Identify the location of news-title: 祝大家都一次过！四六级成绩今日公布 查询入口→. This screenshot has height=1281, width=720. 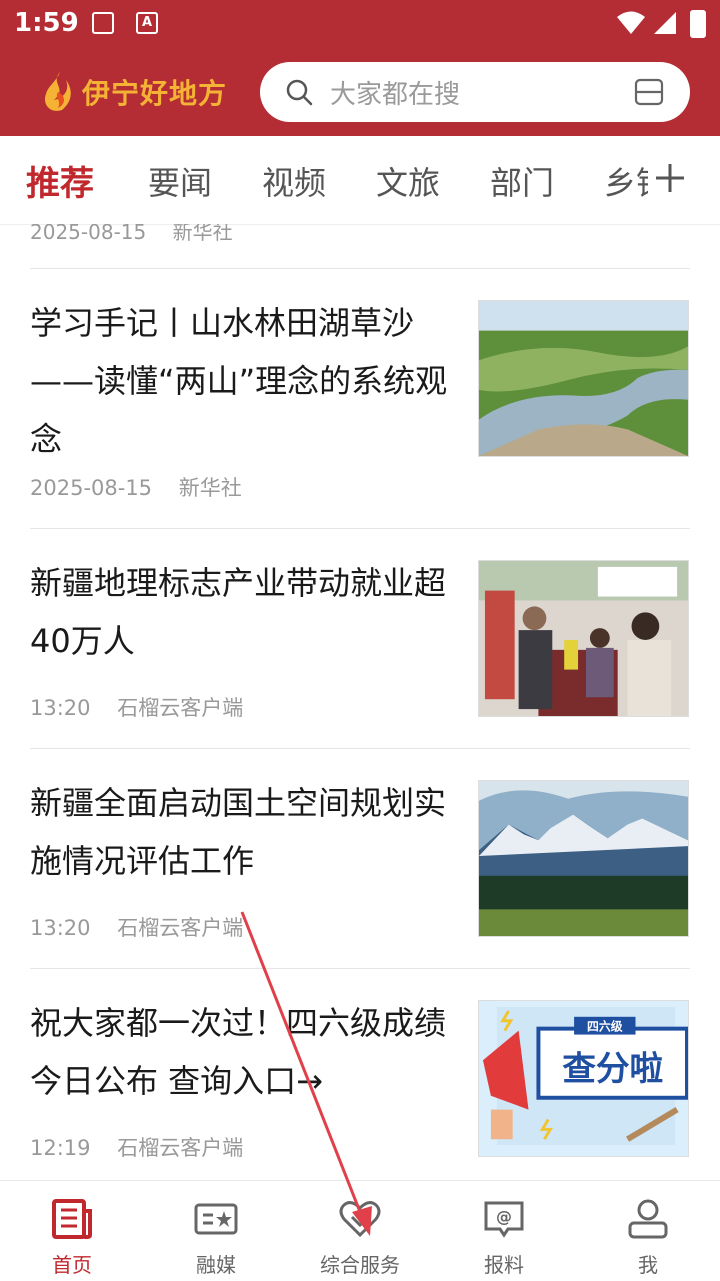
(240, 1052).